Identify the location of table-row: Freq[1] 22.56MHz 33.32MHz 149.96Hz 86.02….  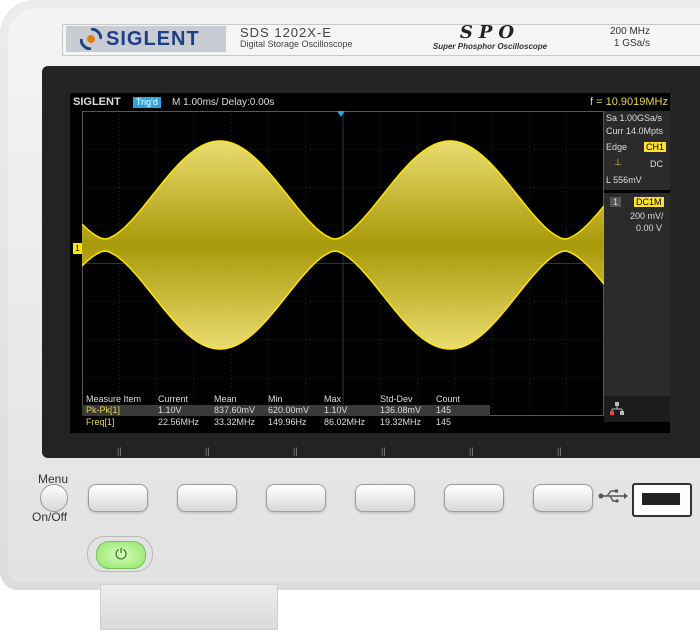
(286, 422).